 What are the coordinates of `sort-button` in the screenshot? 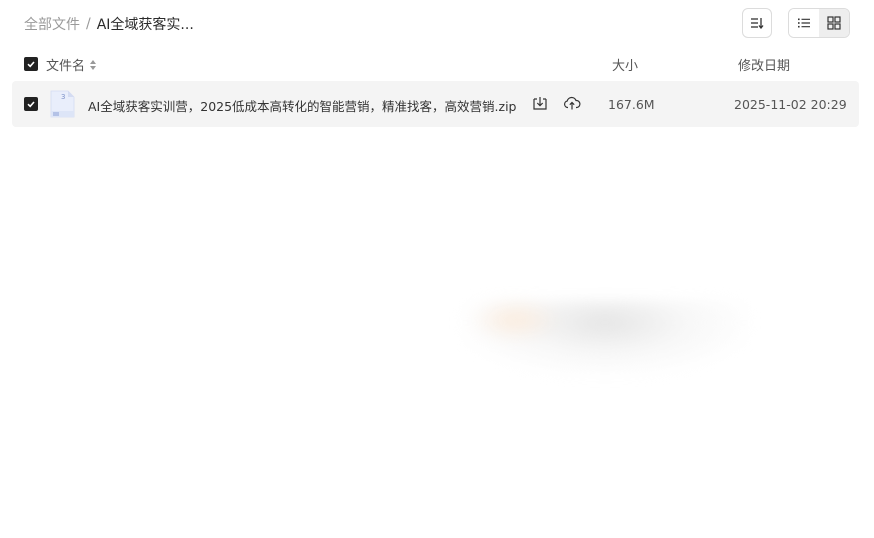 It's located at (757, 23).